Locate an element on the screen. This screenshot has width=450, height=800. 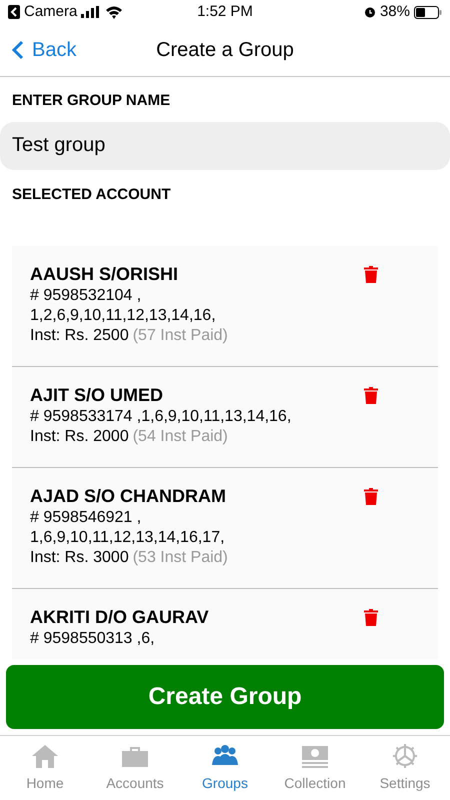
back-app-icon is located at coordinates (14, 12).